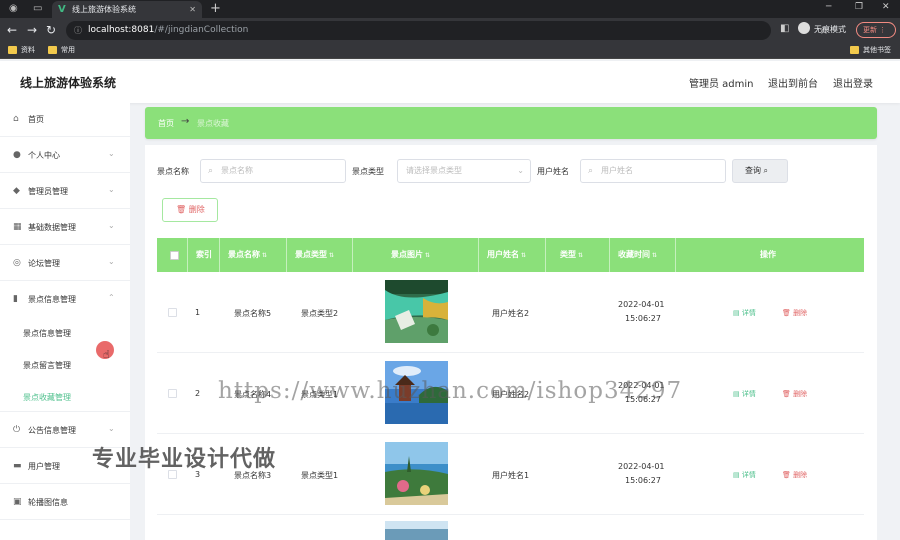 This screenshot has width=900, height=540. I want to click on incognito-icon, so click(804, 28).